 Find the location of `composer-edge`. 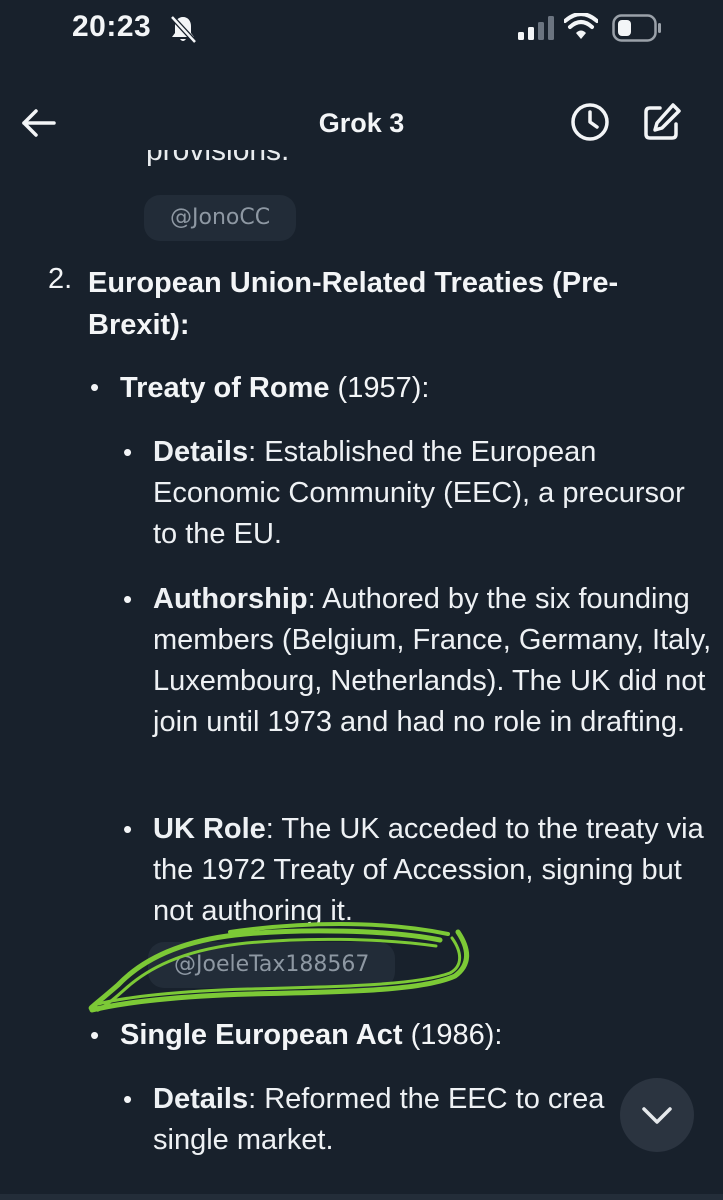

composer-edge is located at coordinates (361, 1197).